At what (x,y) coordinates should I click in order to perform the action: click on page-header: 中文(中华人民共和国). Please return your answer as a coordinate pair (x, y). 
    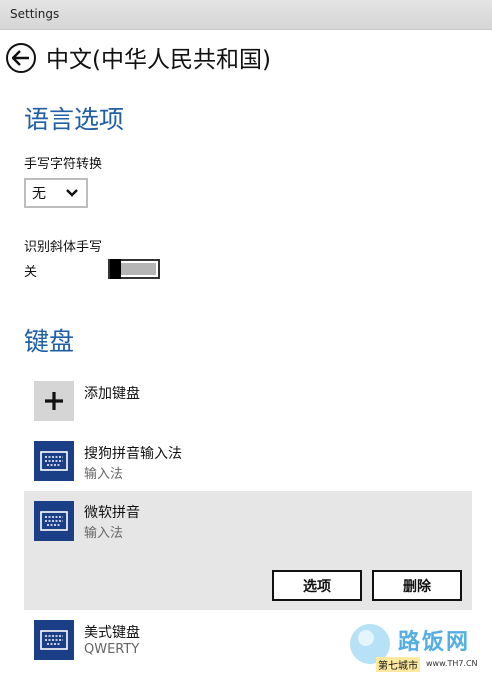
    Looking at the image, I should click on (246, 56).